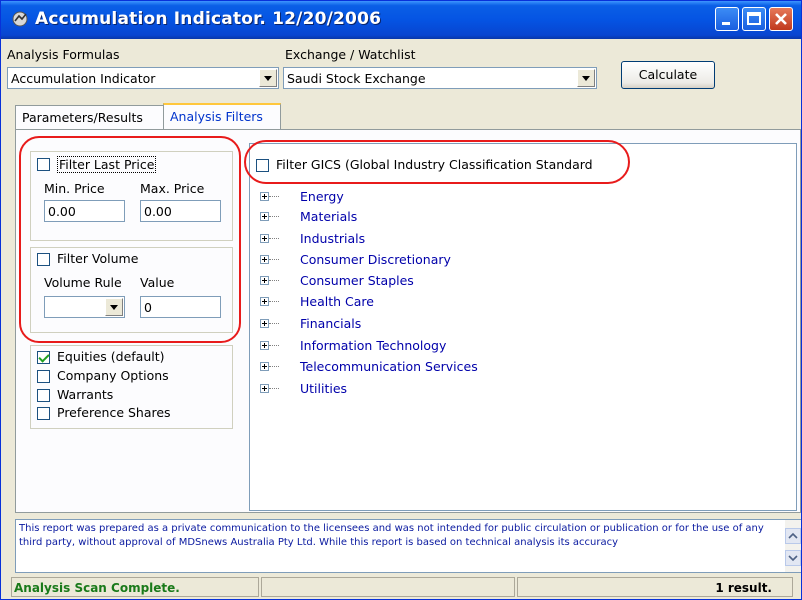 This screenshot has height=600, width=802. Describe the element at coordinates (400, 303) in the screenshot. I see `tree-item-health-care: Health Care` at that location.